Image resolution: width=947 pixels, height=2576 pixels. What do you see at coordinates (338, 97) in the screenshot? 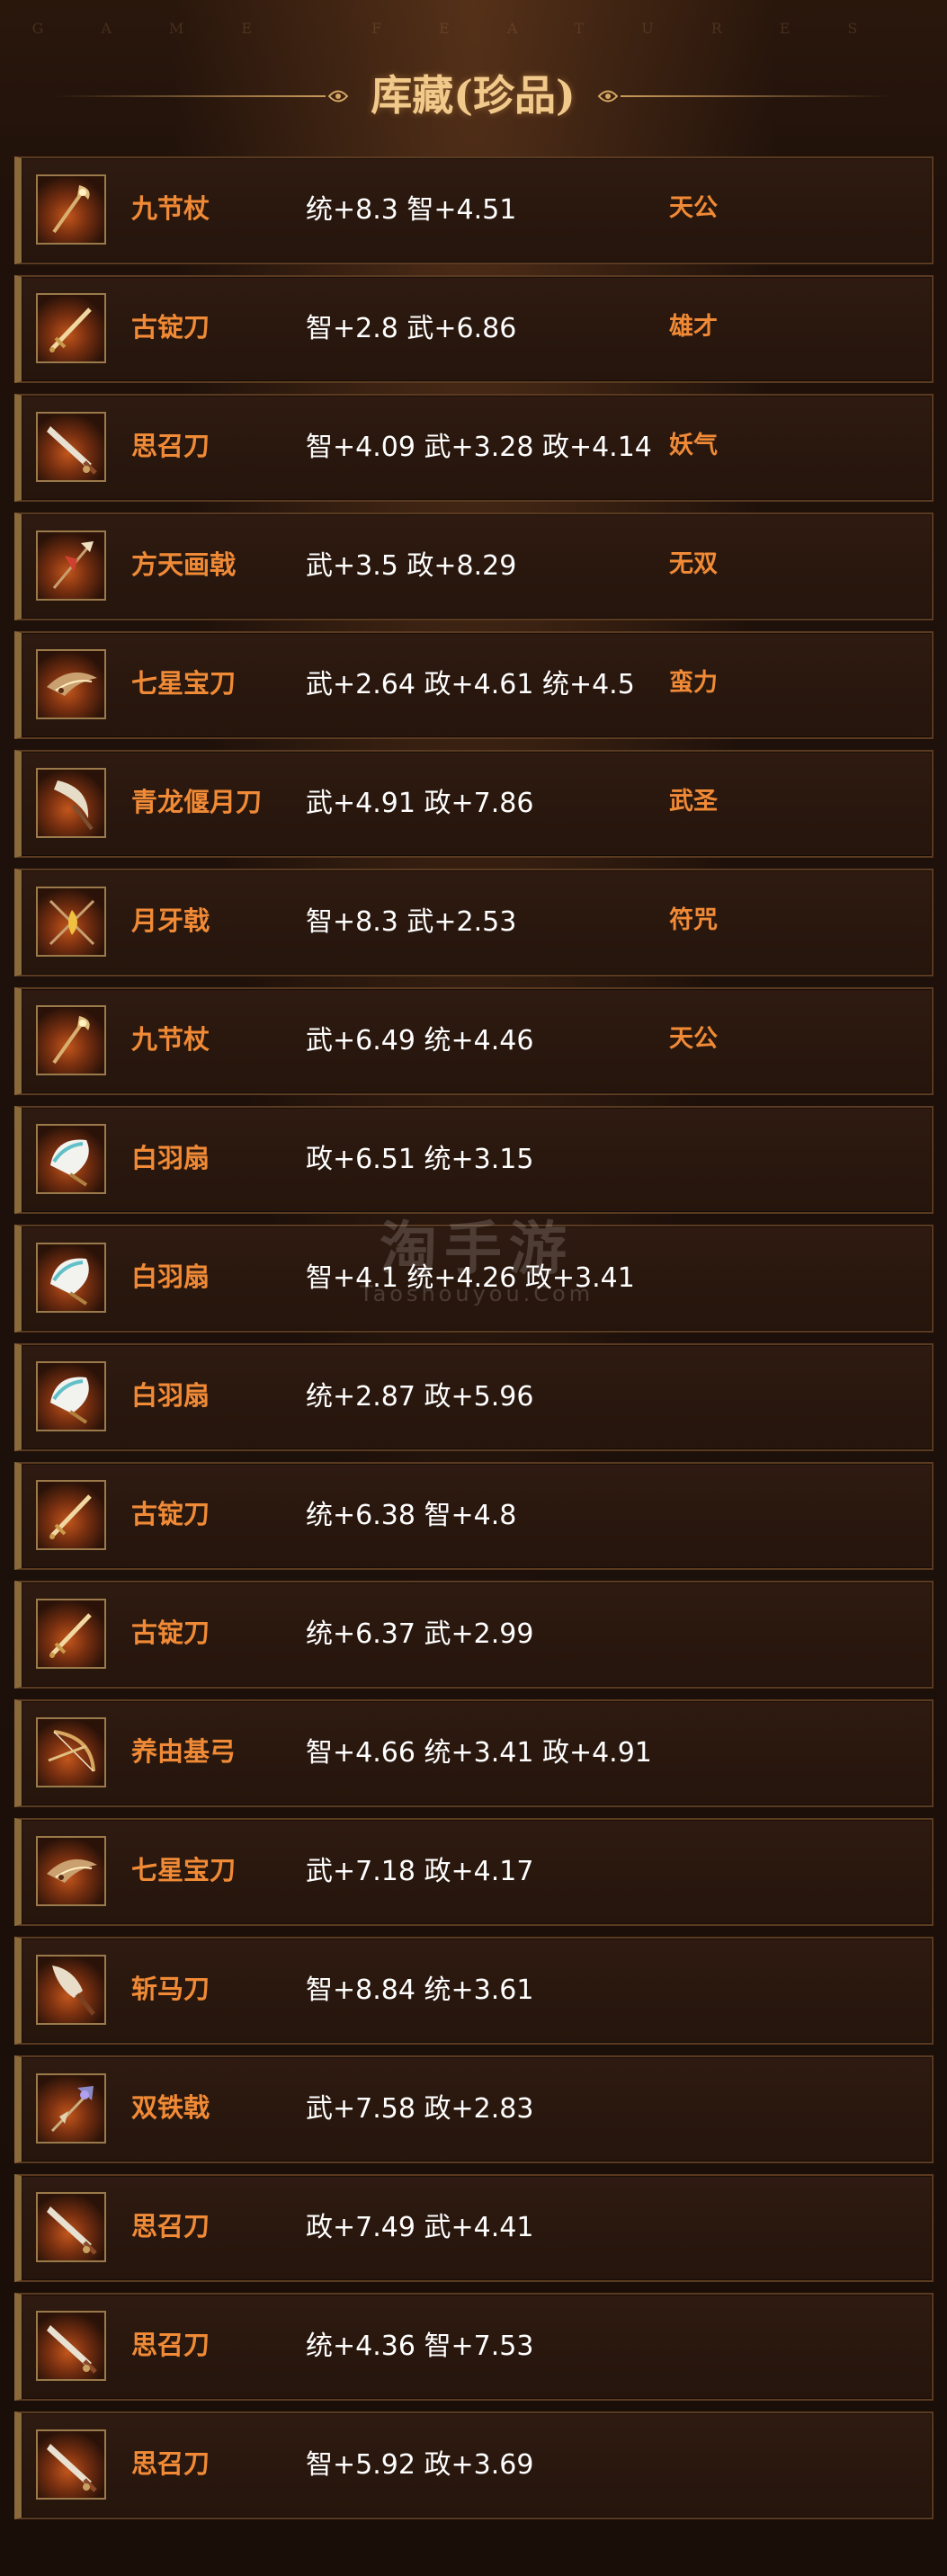
I see `ornament-left-icon` at bounding box center [338, 97].